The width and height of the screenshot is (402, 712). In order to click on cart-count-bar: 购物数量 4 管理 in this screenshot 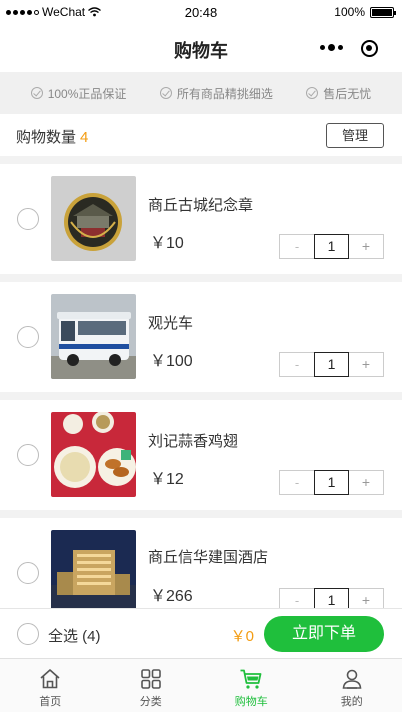, I will do `click(201, 135)`.